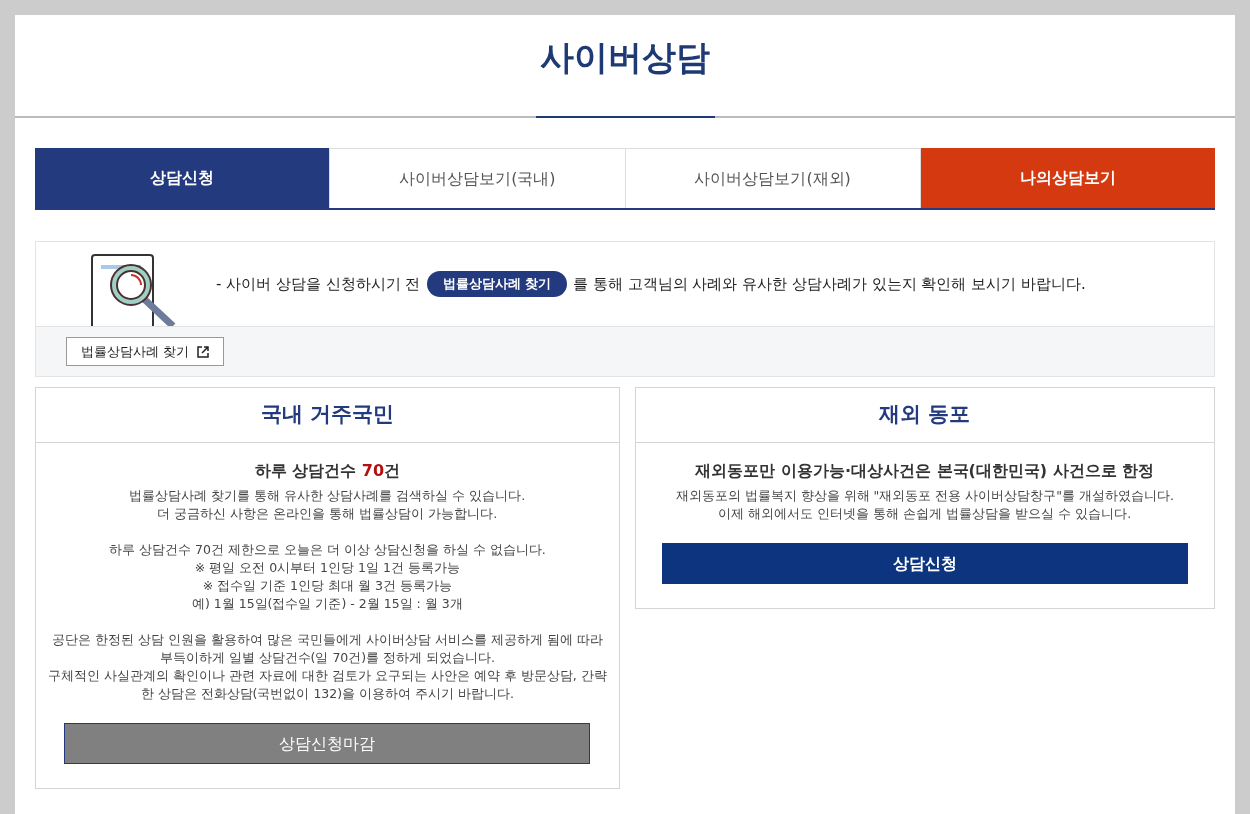 The height and width of the screenshot is (814, 1250). What do you see at coordinates (182, 178) in the screenshot?
I see `tab: 상담신청` at bounding box center [182, 178].